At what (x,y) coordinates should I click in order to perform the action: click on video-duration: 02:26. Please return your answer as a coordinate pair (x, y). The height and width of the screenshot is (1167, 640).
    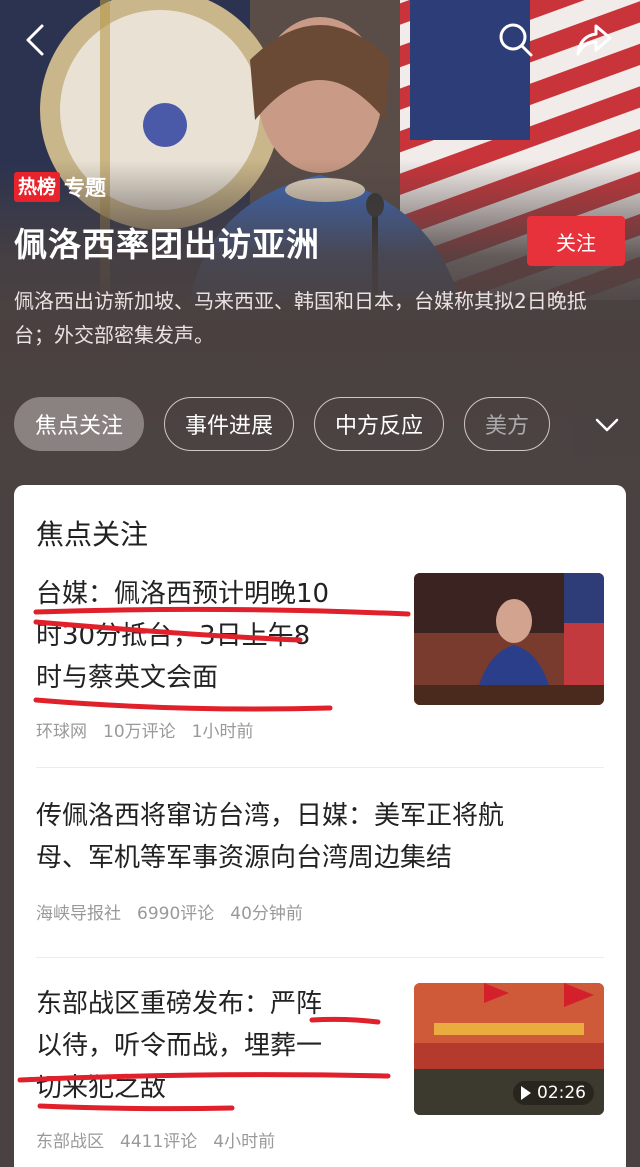
    Looking at the image, I should click on (553, 1093).